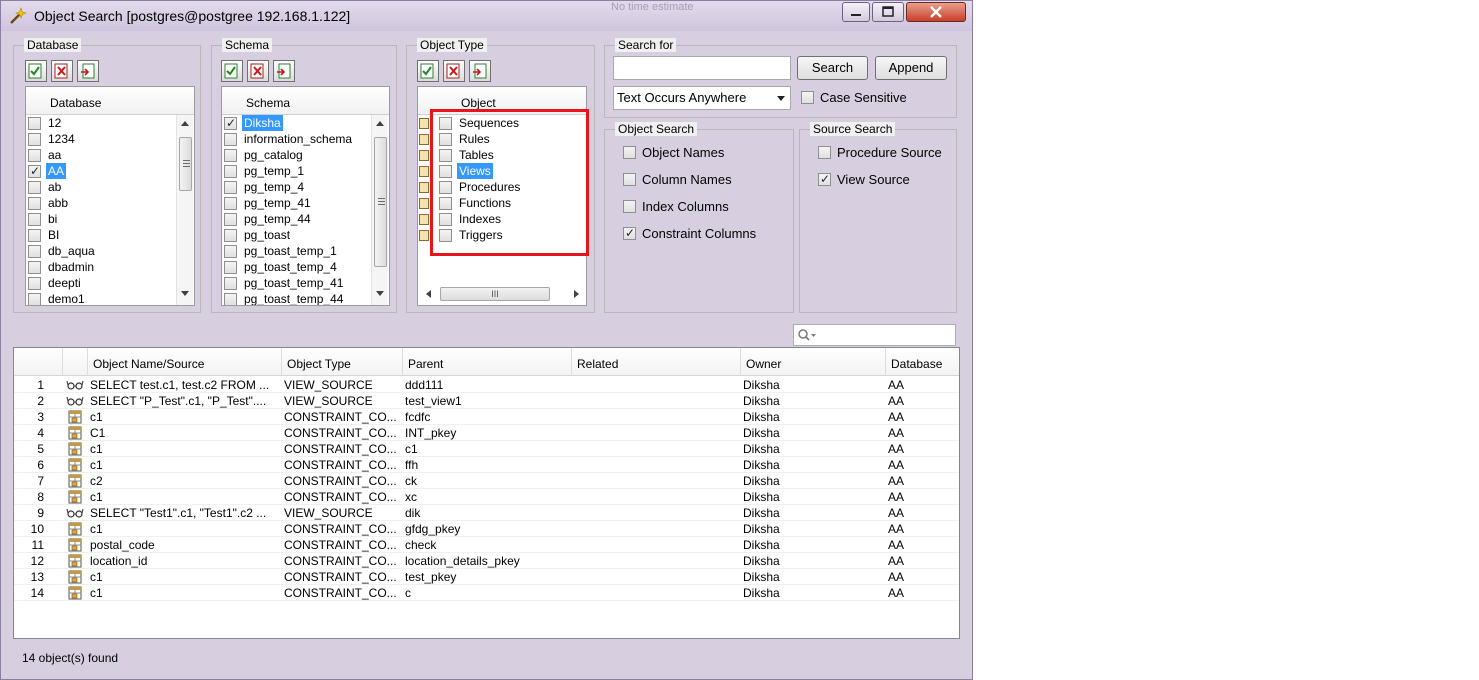 The width and height of the screenshot is (1479, 680). I want to click on database-refresh-button, so click(88, 71).